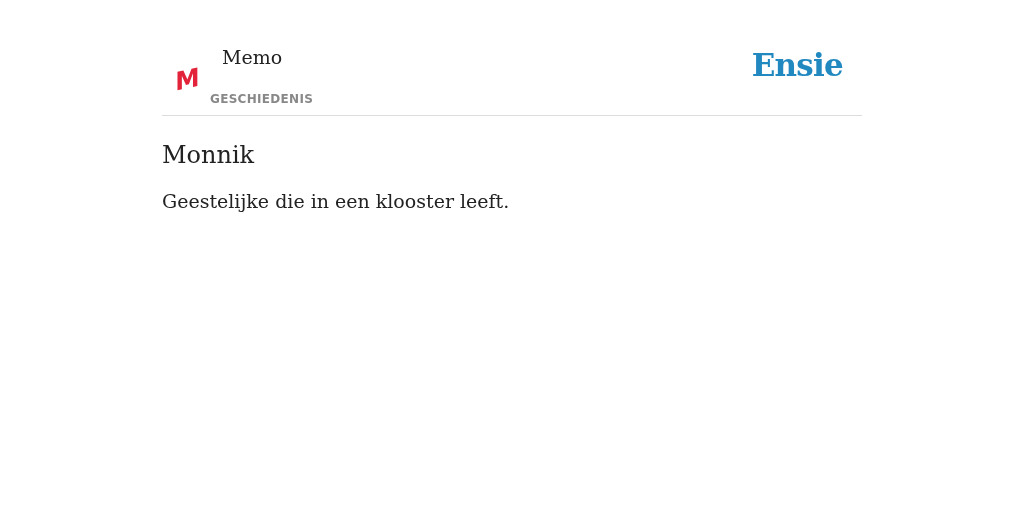 This screenshot has height=512, width=1024. Describe the element at coordinates (187, 79) in the screenshot. I see `logo-letter: M` at that location.